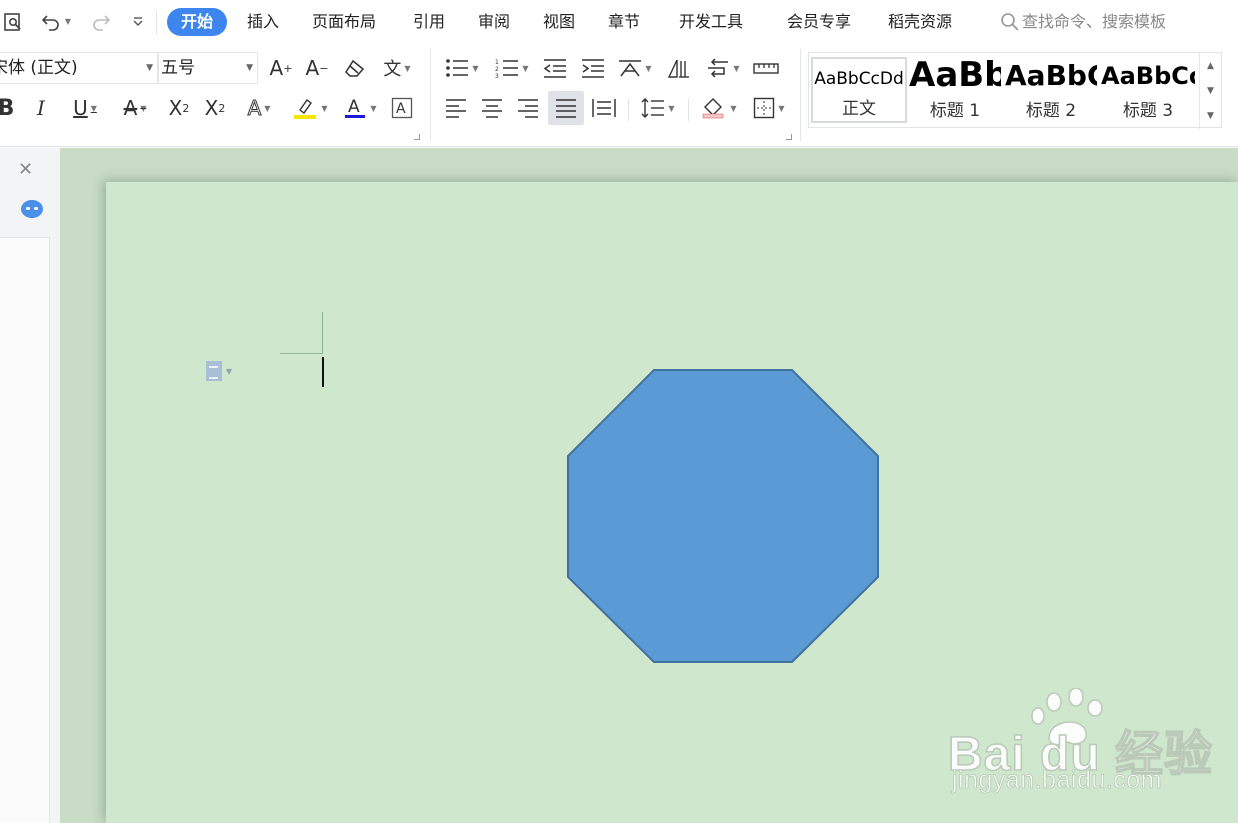 Image resolution: width=1238 pixels, height=823 pixels. I want to click on align-left-icon, so click(456, 108).